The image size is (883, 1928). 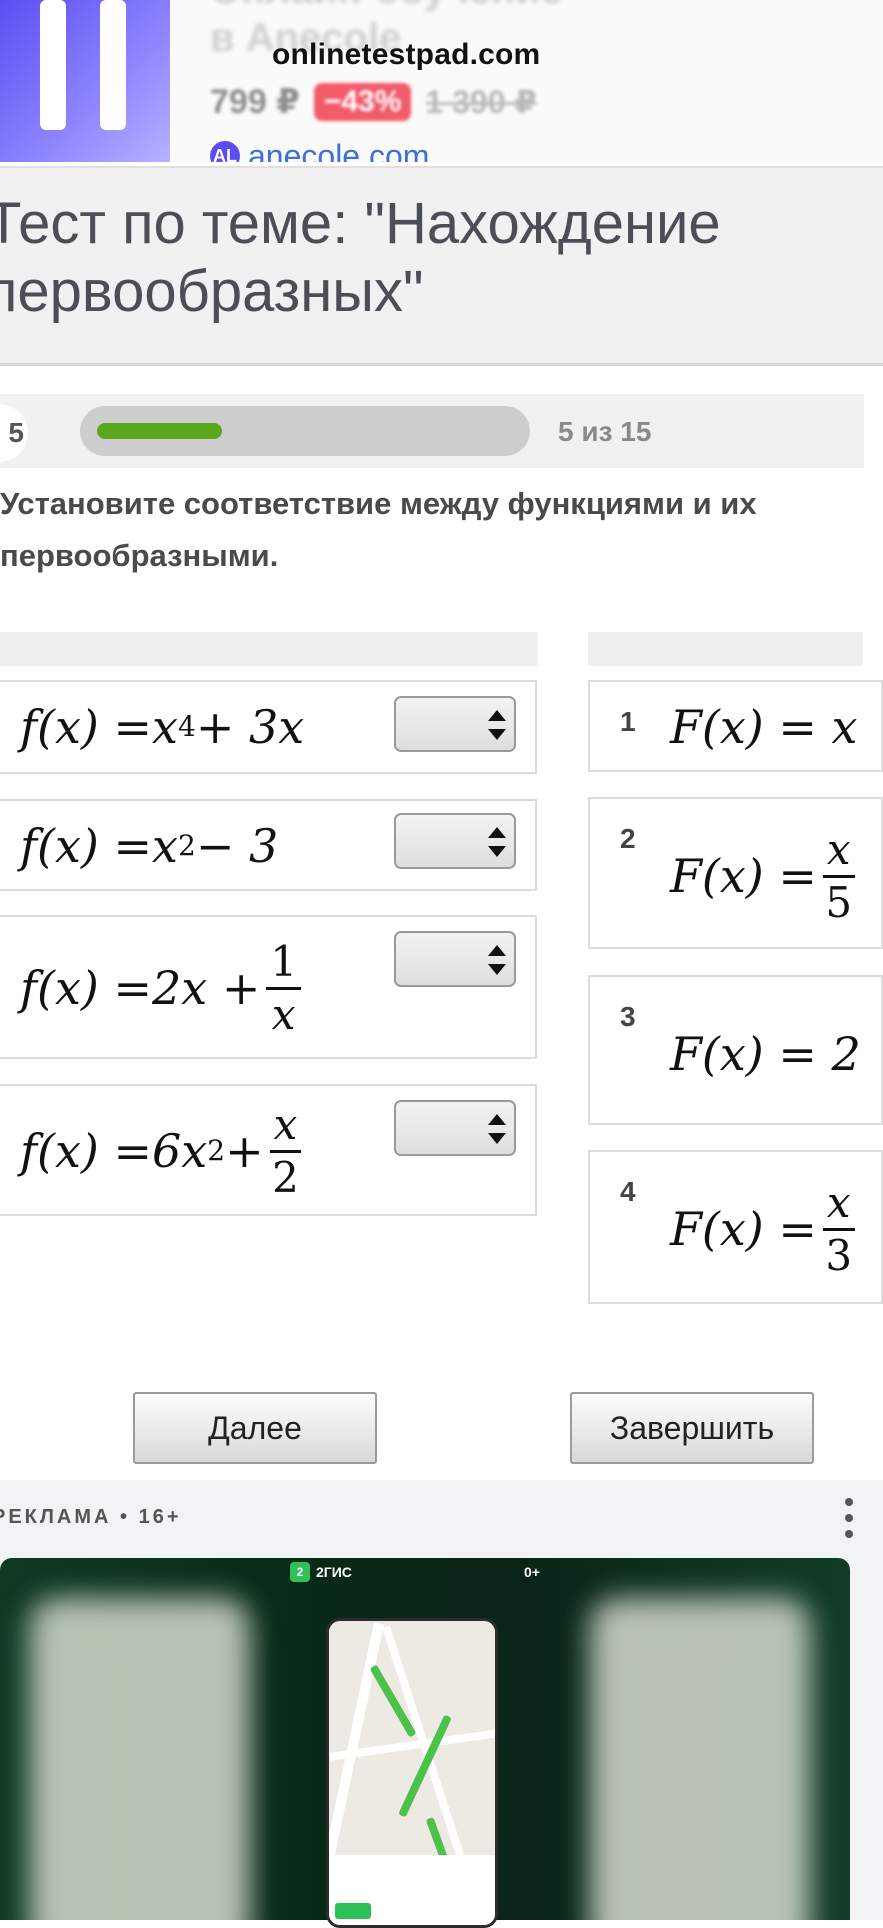 What do you see at coordinates (300, 1572) in the screenshot?
I see `2gis-logo-icon: 2` at bounding box center [300, 1572].